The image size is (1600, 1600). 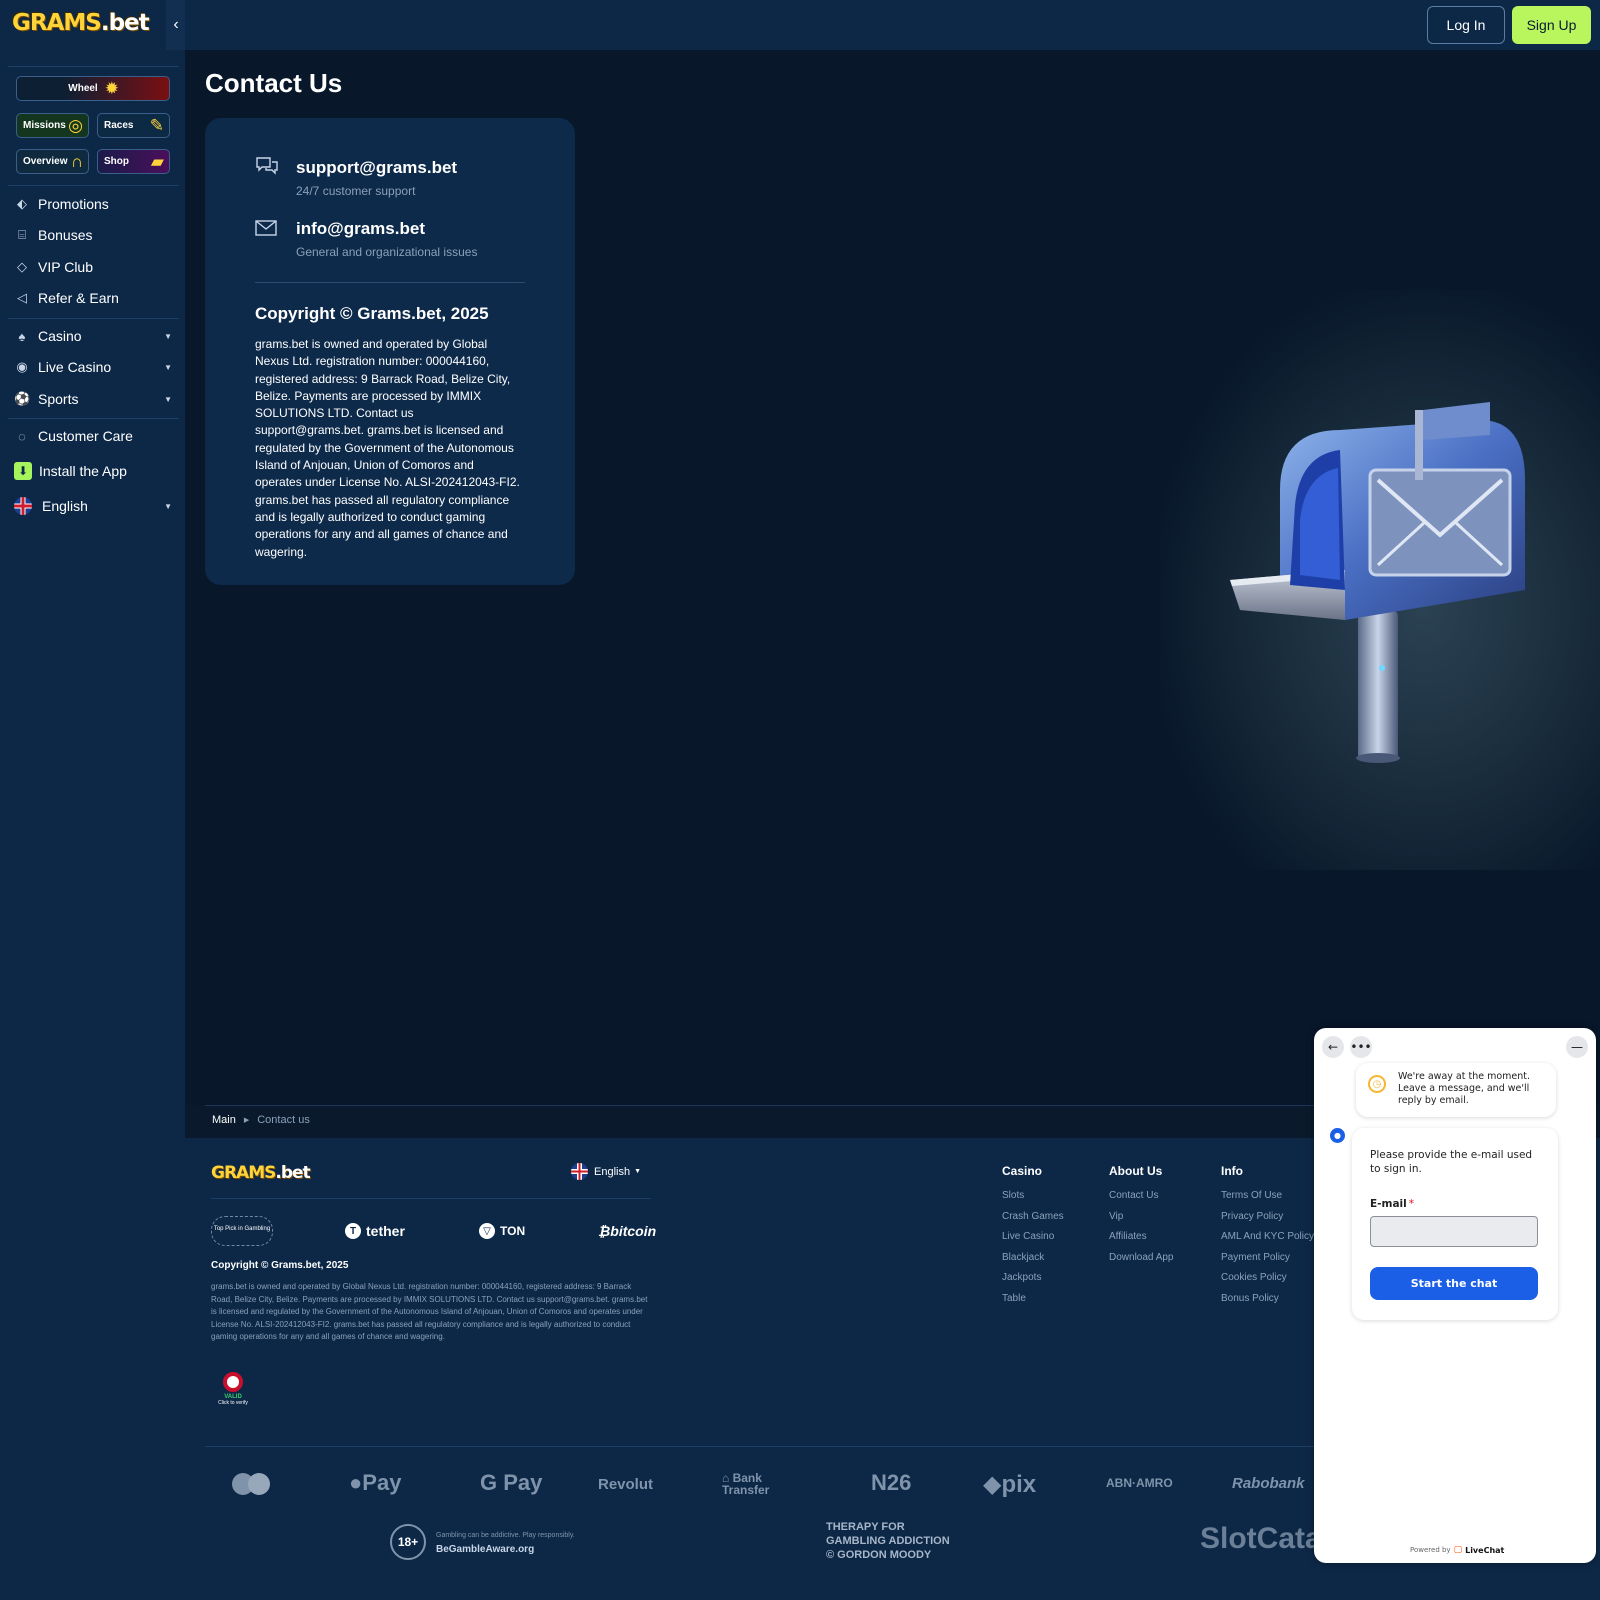 I want to click on footer-link: Payment Policy, so click(x=1255, y=1257).